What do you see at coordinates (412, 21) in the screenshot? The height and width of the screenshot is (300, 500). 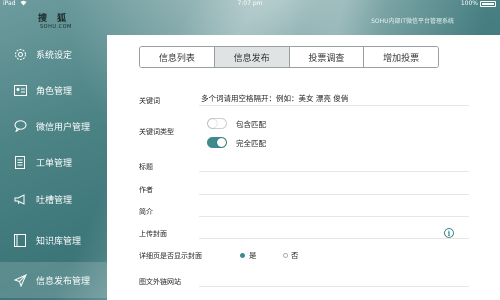 I see `system-title: SOHU内部IT微信平台管理系统` at bounding box center [412, 21].